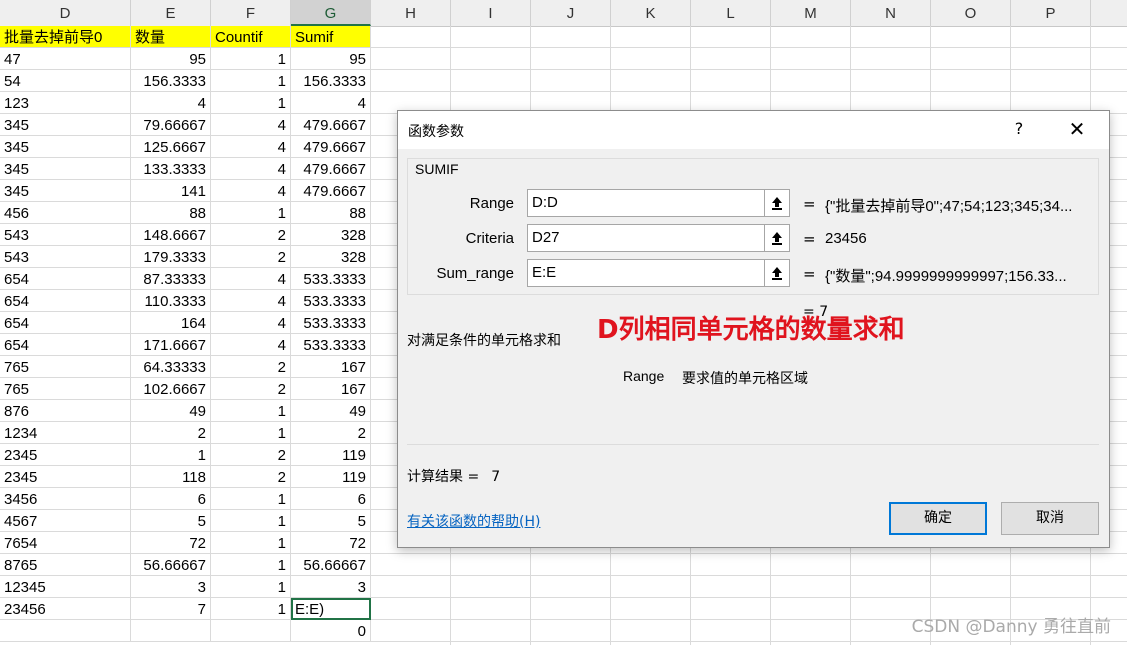 The height and width of the screenshot is (645, 1127). What do you see at coordinates (1019, 128) in the screenshot?
I see `help-icon: ?` at bounding box center [1019, 128].